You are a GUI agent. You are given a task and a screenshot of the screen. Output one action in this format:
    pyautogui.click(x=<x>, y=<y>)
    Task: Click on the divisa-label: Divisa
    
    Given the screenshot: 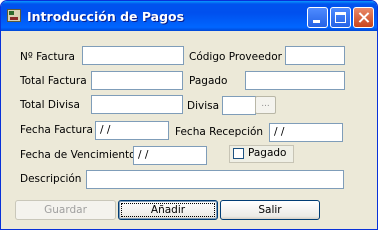 What is the action you would take?
    pyautogui.click(x=203, y=106)
    